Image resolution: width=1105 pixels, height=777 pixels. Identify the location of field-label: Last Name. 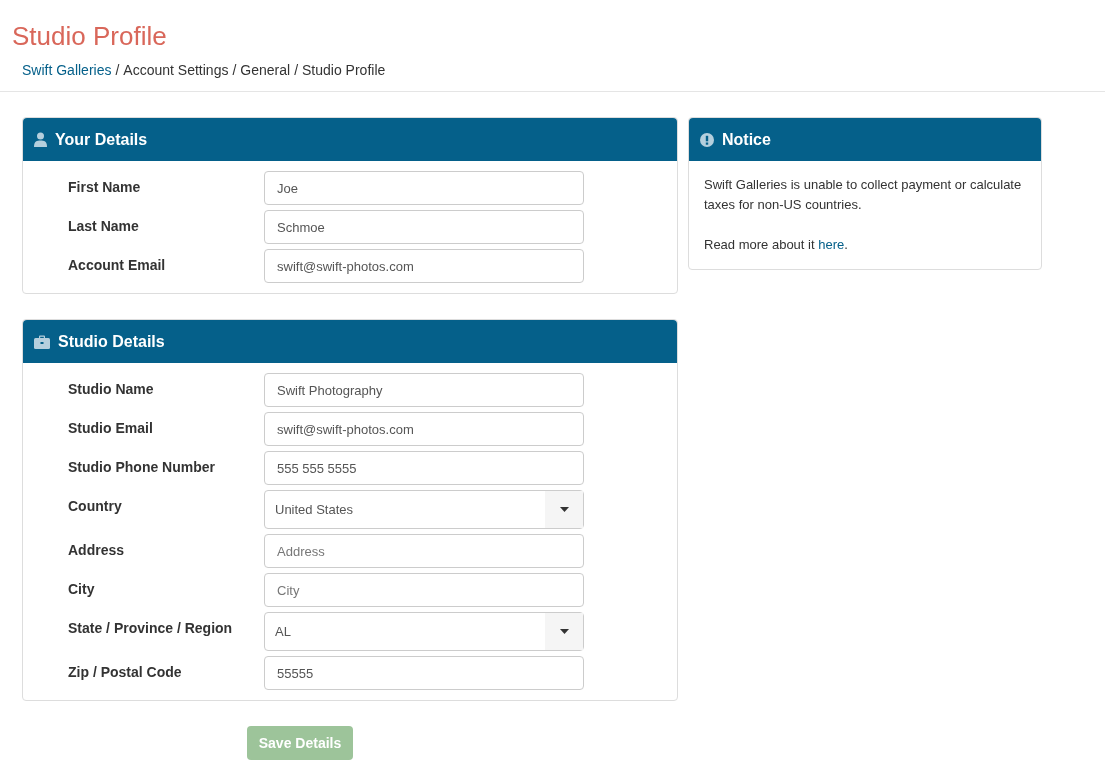
(104, 226).